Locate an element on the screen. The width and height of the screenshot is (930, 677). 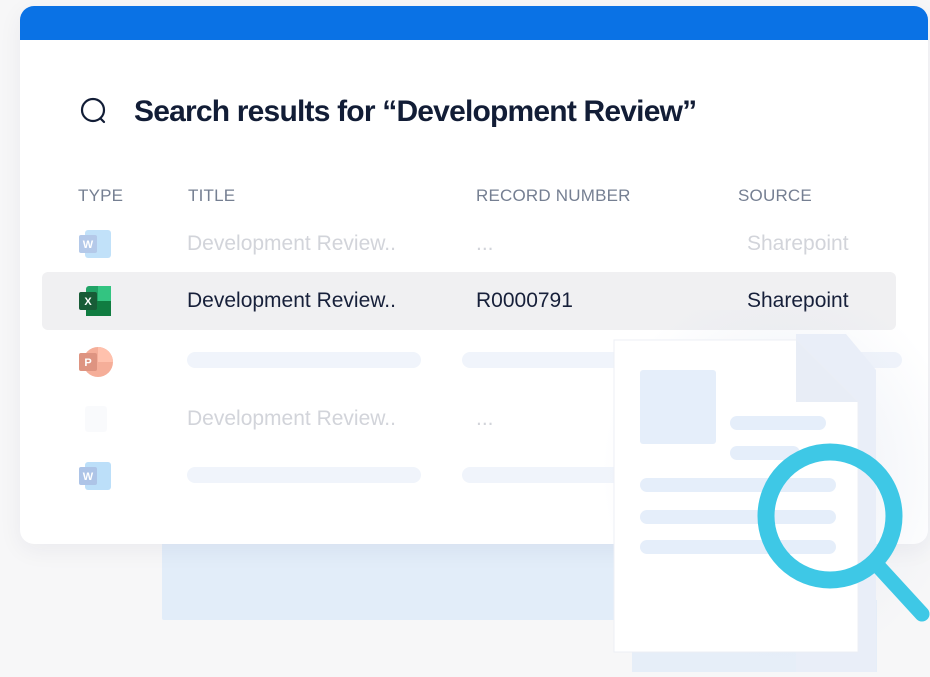
search-icon is located at coordinates (95, 112).